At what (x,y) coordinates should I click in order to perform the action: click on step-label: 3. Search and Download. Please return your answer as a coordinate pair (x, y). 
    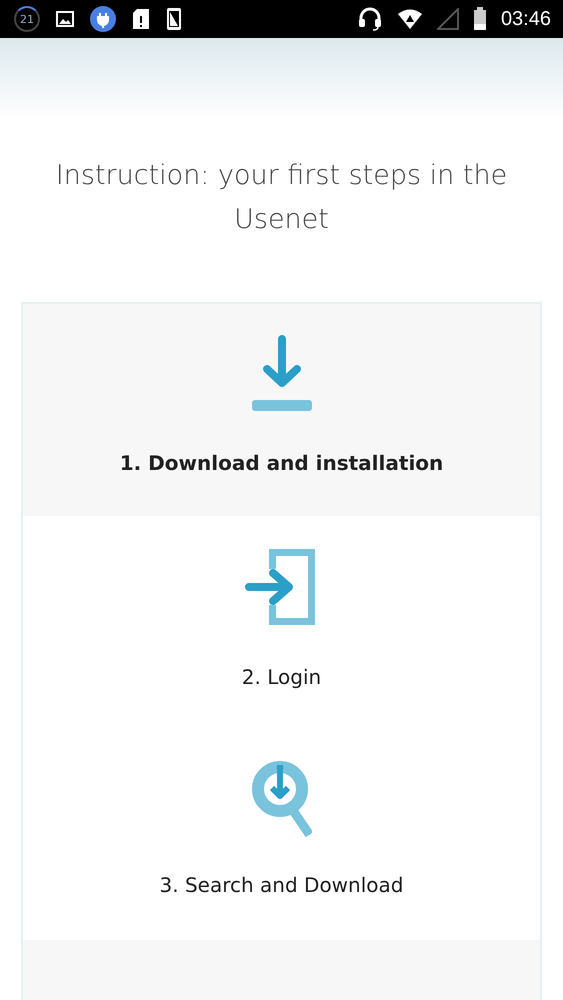
    Looking at the image, I should click on (282, 885).